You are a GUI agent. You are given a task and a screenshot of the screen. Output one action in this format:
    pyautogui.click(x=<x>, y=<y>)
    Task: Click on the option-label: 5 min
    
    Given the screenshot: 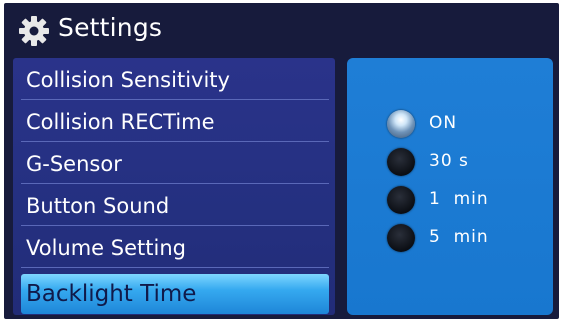 What is the action you would take?
    pyautogui.click(x=459, y=237)
    